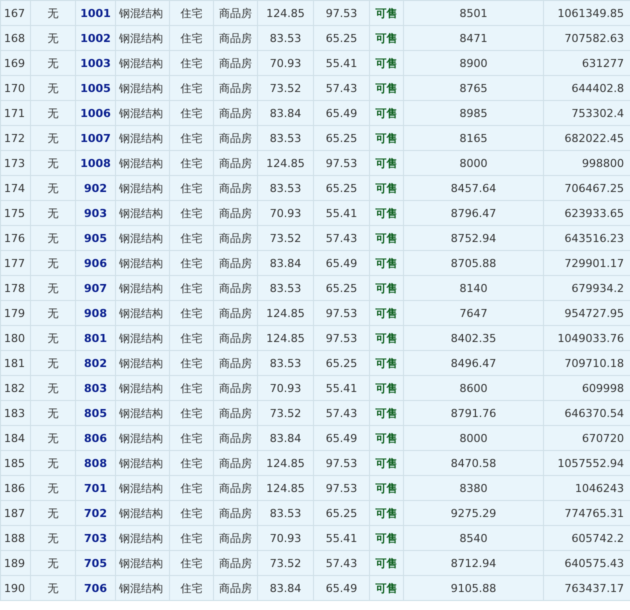  I want to click on table-cell: 8501, so click(474, 13).